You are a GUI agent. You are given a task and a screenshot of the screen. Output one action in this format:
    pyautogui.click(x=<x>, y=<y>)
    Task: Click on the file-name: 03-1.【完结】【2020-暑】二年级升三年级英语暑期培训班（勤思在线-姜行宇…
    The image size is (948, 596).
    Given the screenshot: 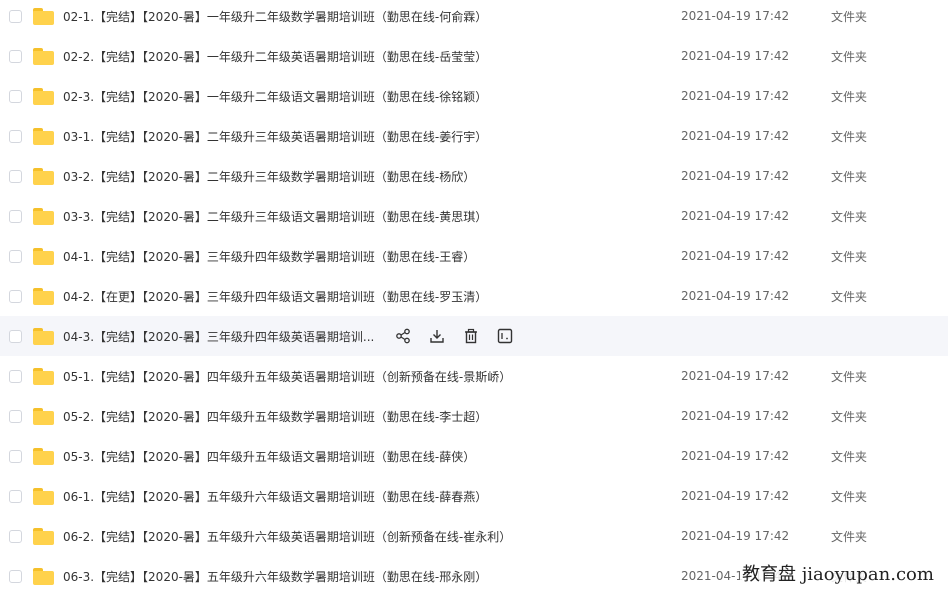 What is the action you would take?
    pyautogui.click(x=363, y=136)
    